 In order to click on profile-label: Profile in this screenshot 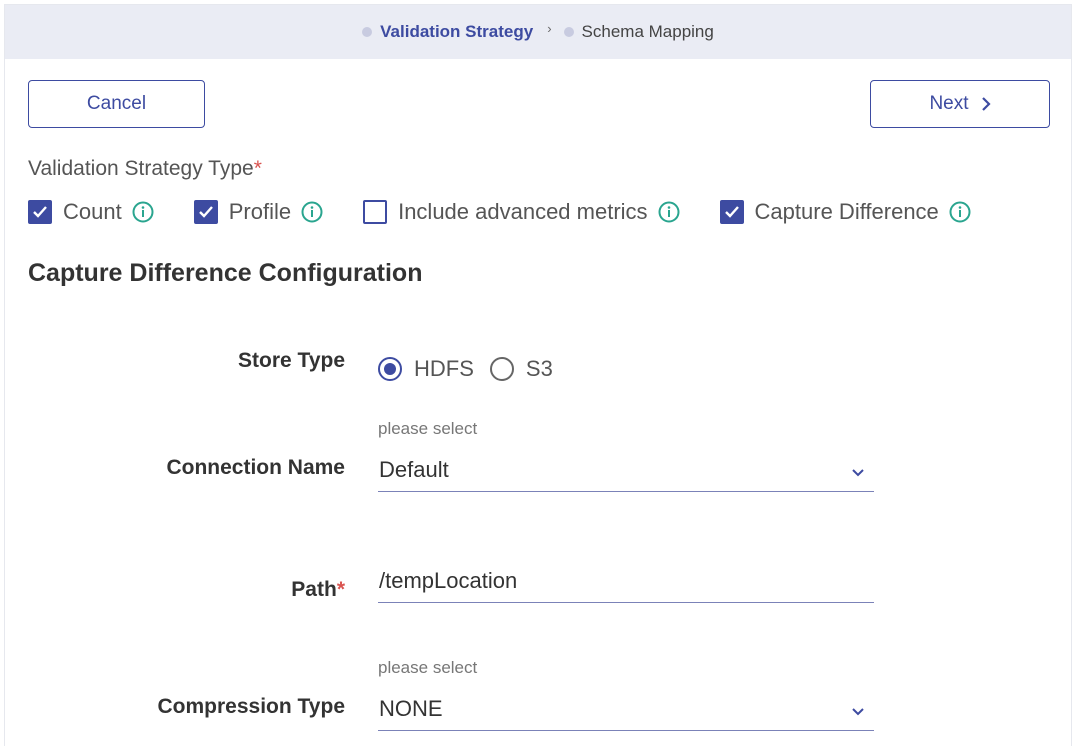, I will do `click(260, 211)`.